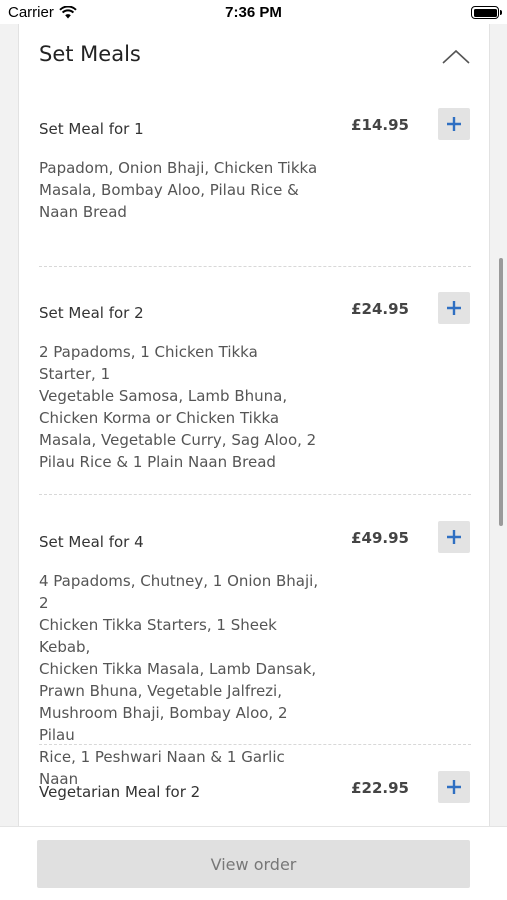  I want to click on item-price: £22.95, so click(380, 788).